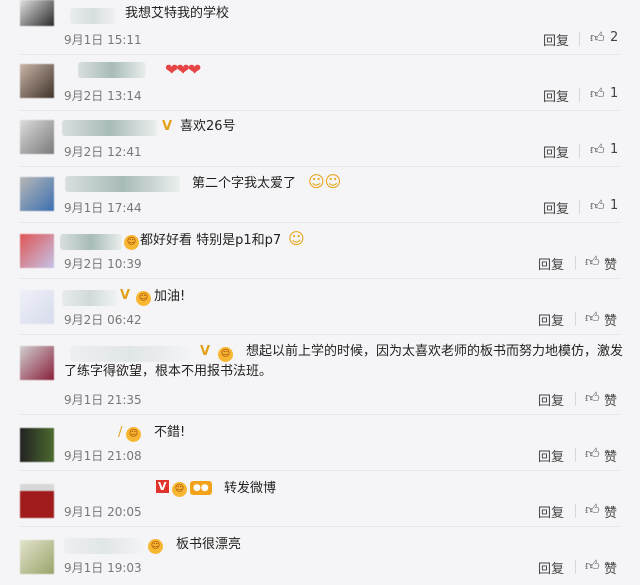 This screenshot has width=640, height=585. What do you see at coordinates (103, 152) in the screenshot?
I see `comment-time: 9月2日 12:41` at bounding box center [103, 152].